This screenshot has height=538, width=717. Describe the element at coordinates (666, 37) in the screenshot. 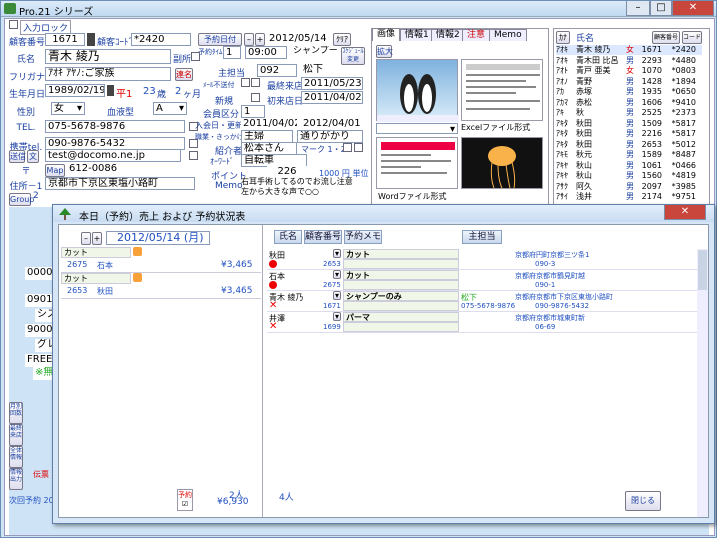

I see `list-no-header: 顧客番号` at that location.